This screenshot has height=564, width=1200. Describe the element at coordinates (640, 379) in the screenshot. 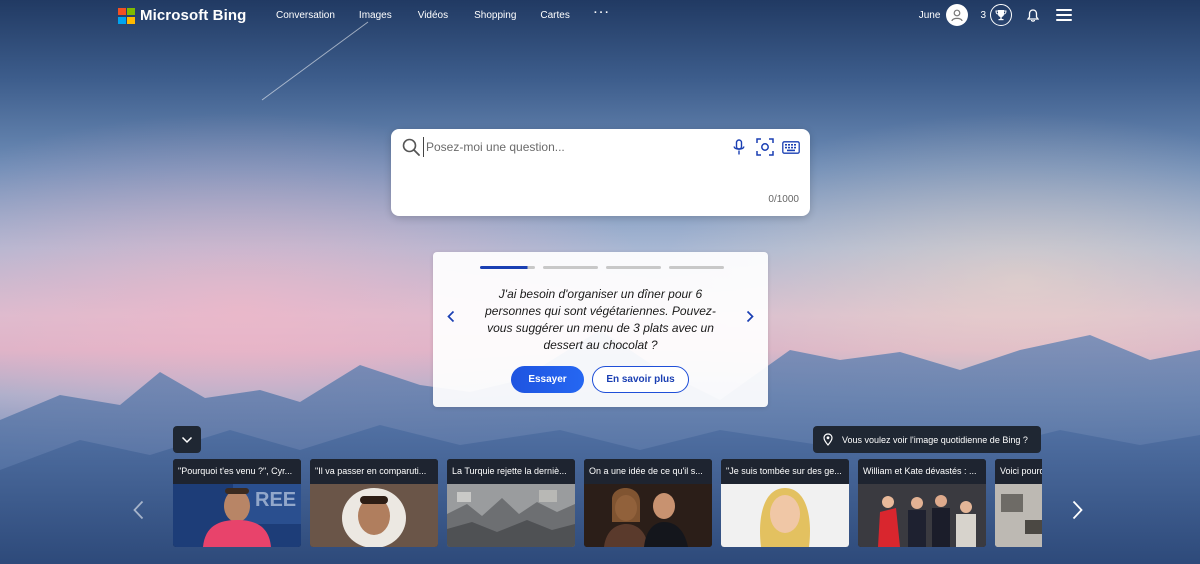

I see `learn-more-button: En savoir plus` at that location.